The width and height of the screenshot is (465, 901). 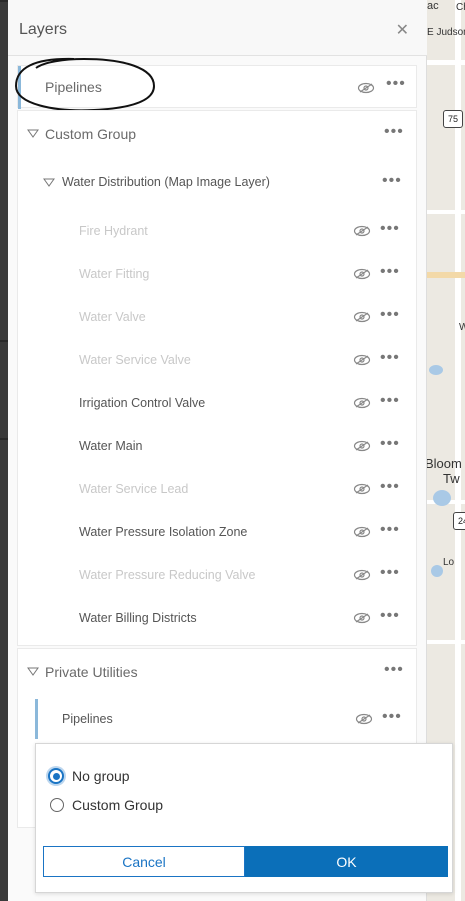 What do you see at coordinates (217, 359) in the screenshot?
I see `sublayer-row: Water Service Valve •••` at bounding box center [217, 359].